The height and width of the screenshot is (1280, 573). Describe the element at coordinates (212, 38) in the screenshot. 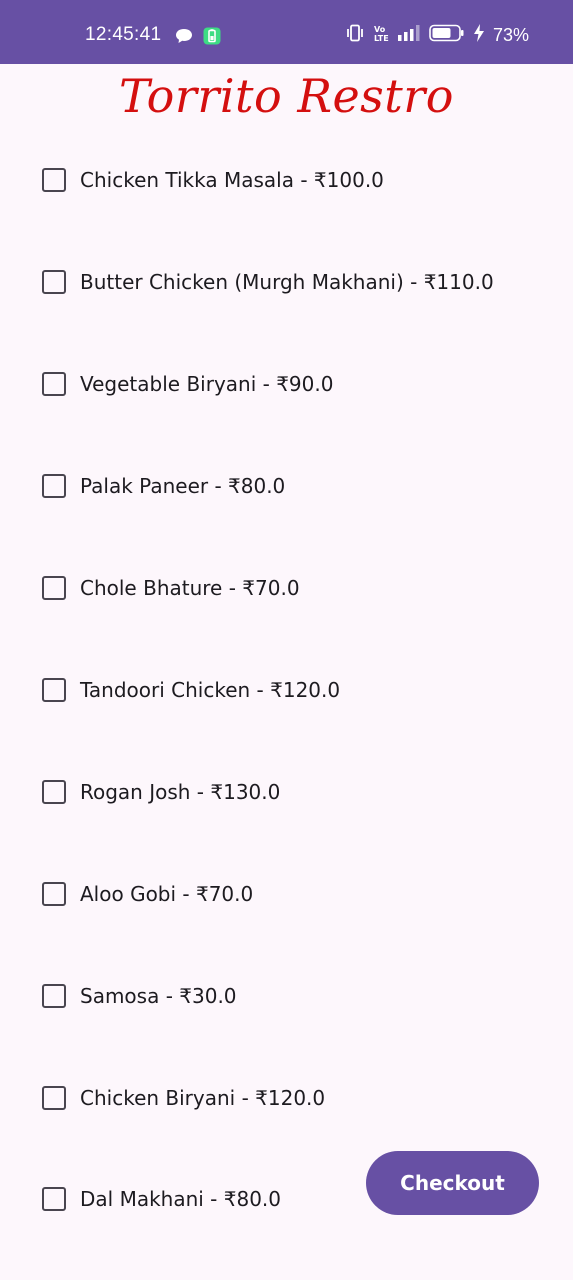

I see `battery-saver-icon` at that location.